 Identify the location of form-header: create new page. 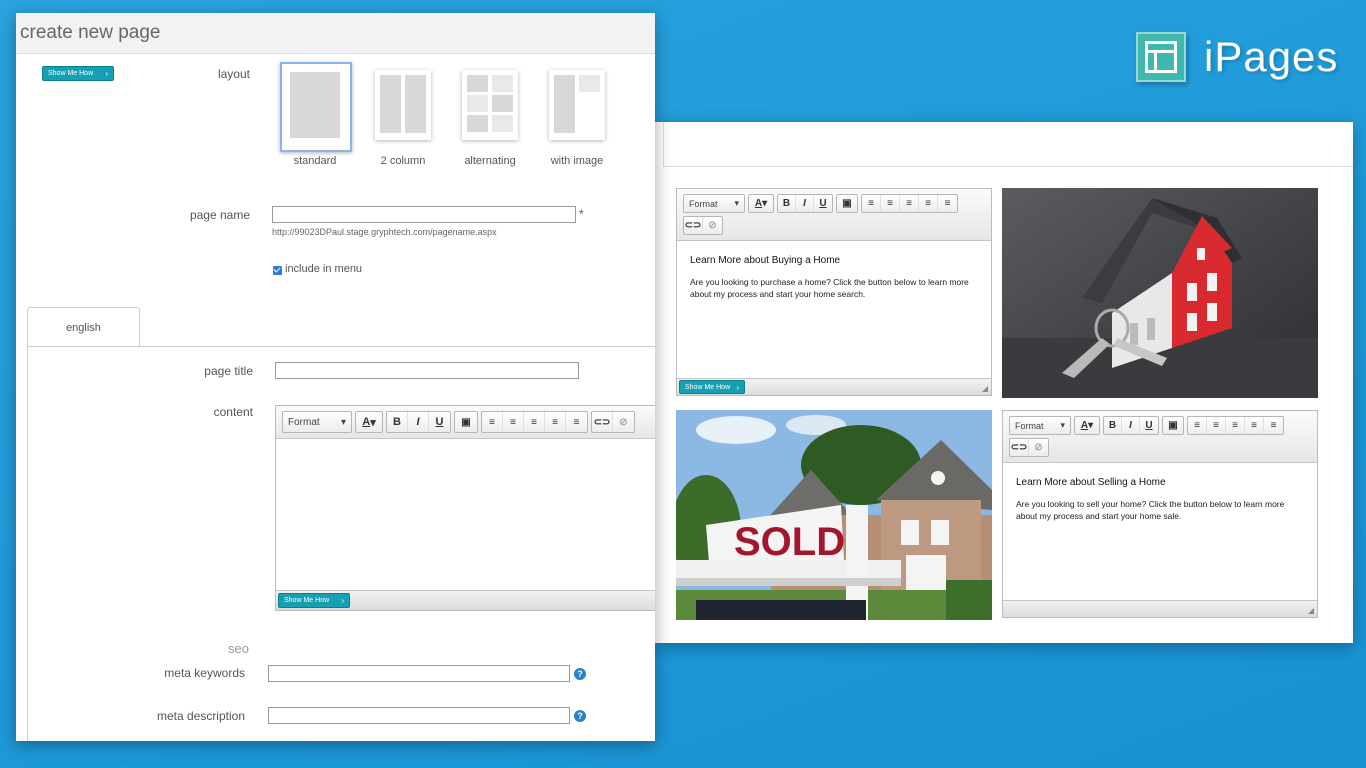
(335, 33).